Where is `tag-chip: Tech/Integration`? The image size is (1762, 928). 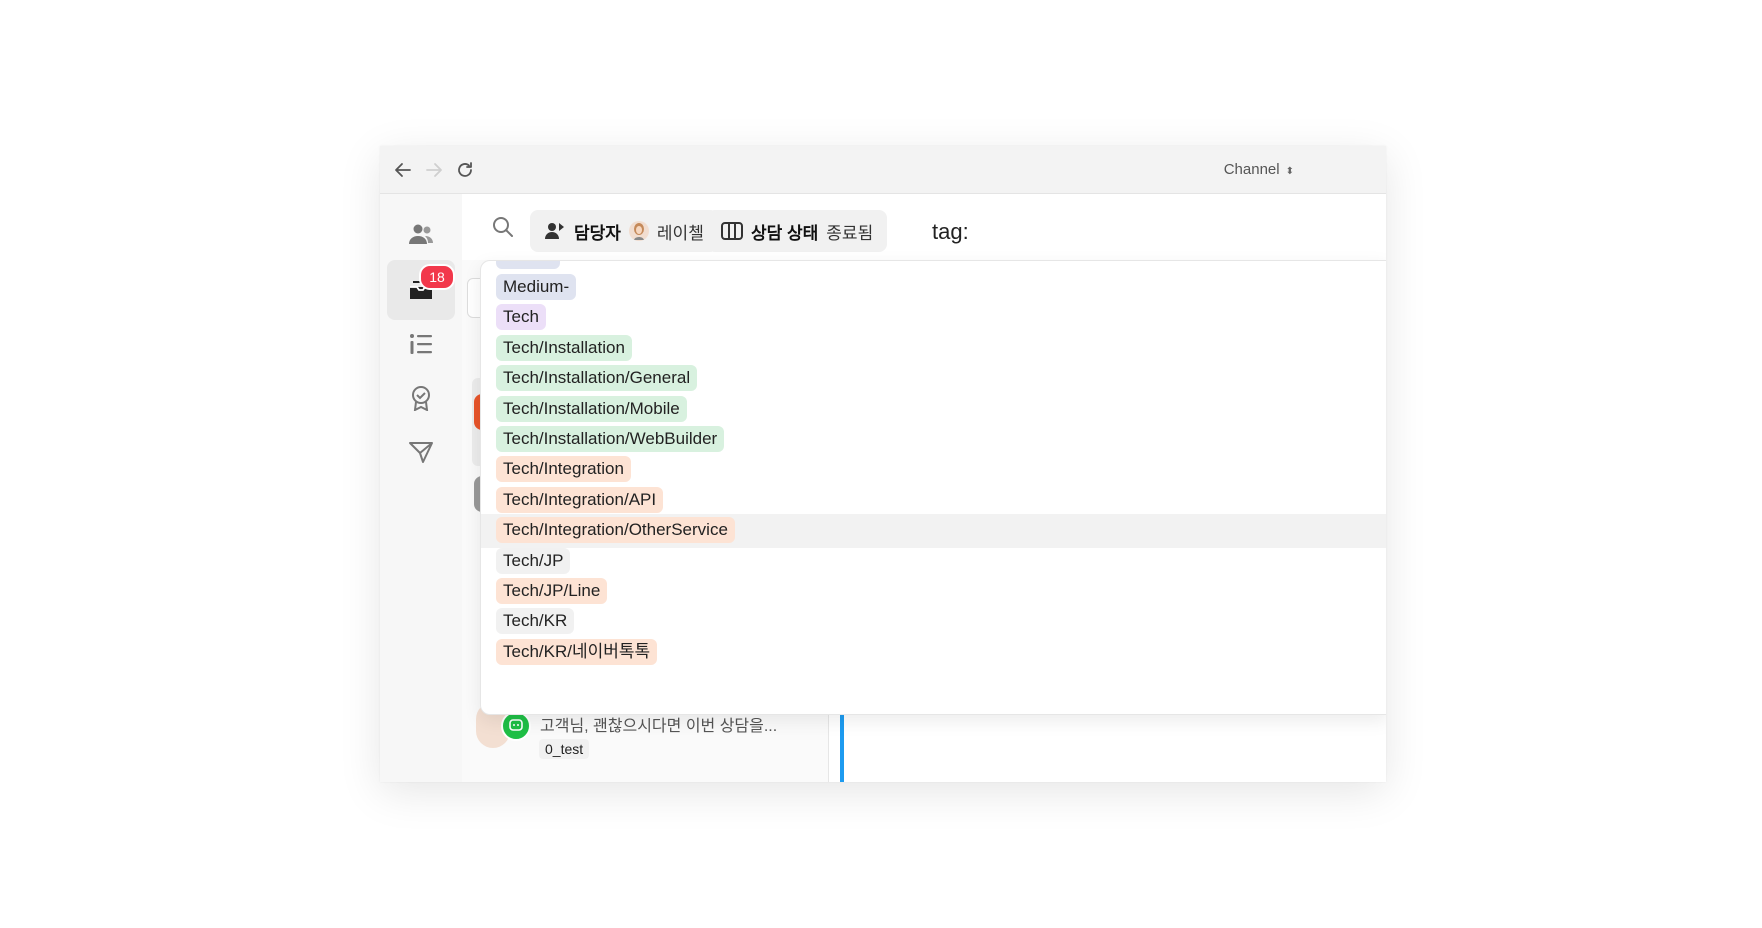
tag-chip: Tech/Integration is located at coordinates (563, 469).